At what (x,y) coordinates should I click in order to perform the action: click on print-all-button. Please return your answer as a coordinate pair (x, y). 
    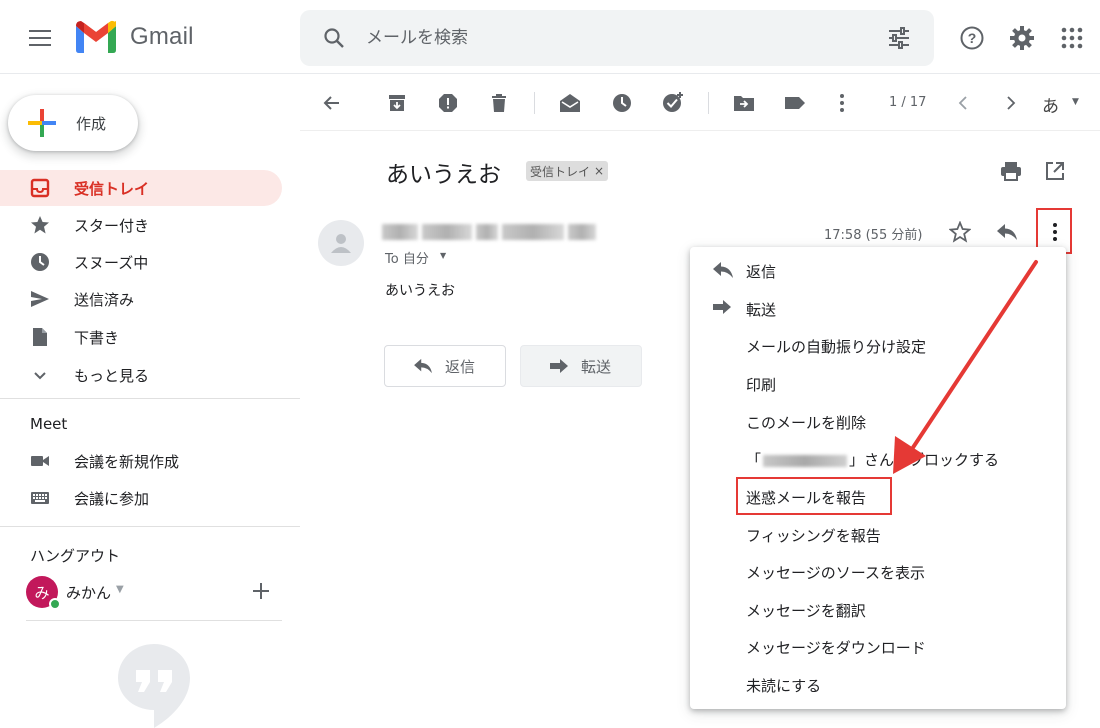
    Looking at the image, I should click on (1011, 171).